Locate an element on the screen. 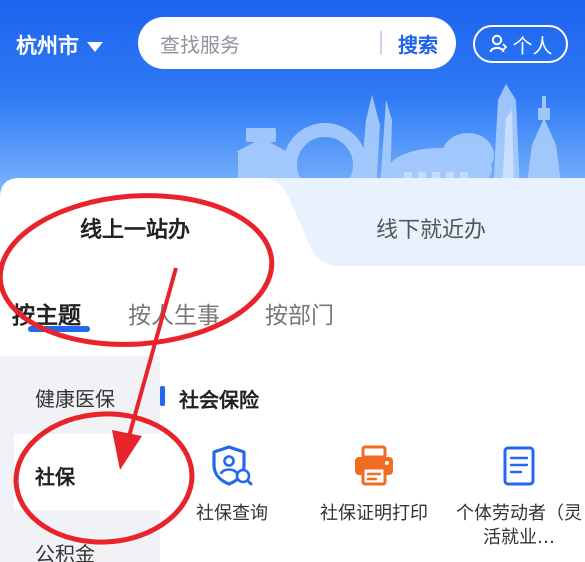 Image resolution: width=585 pixels, height=562 pixels. search-input: 查找服务 is located at coordinates (270, 43).